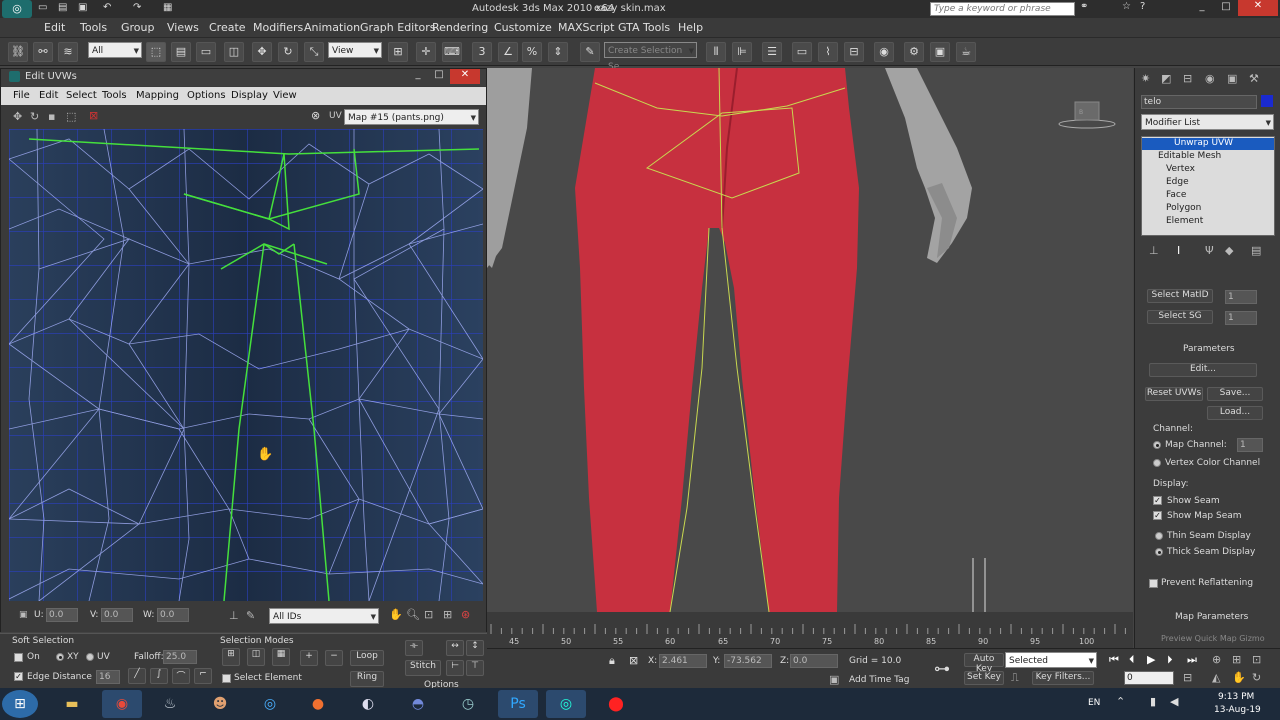 The width and height of the screenshot is (1280, 720). What do you see at coordinates (812, 630) in the screenshot?
I see `time-slider-track: 45 50 55 60 65 70 75 80 85 90 95 100` at bounding box center [812, 630].